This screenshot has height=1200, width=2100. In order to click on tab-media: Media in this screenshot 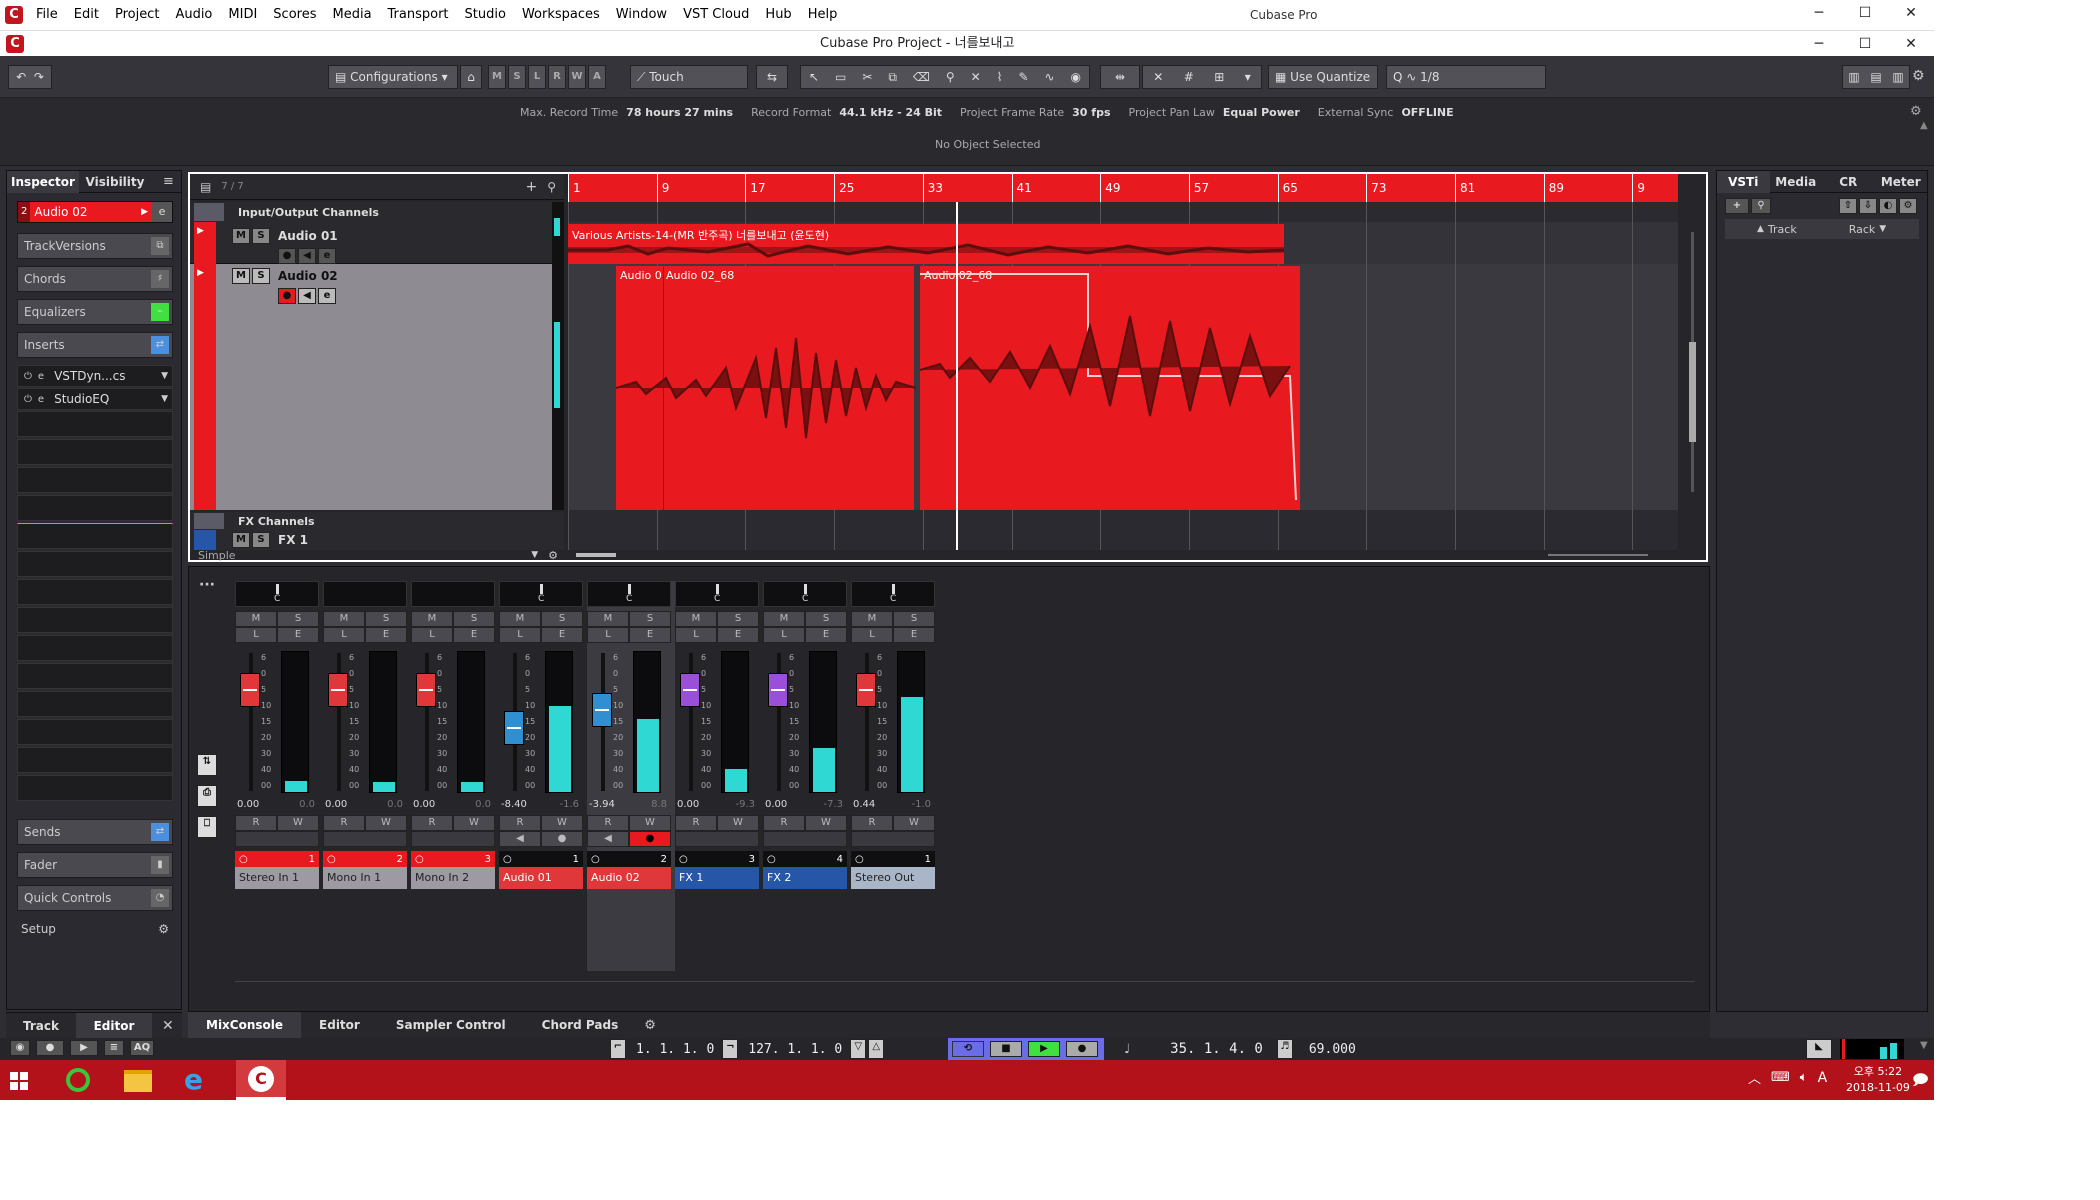, I will do `click(1796, 182)`.